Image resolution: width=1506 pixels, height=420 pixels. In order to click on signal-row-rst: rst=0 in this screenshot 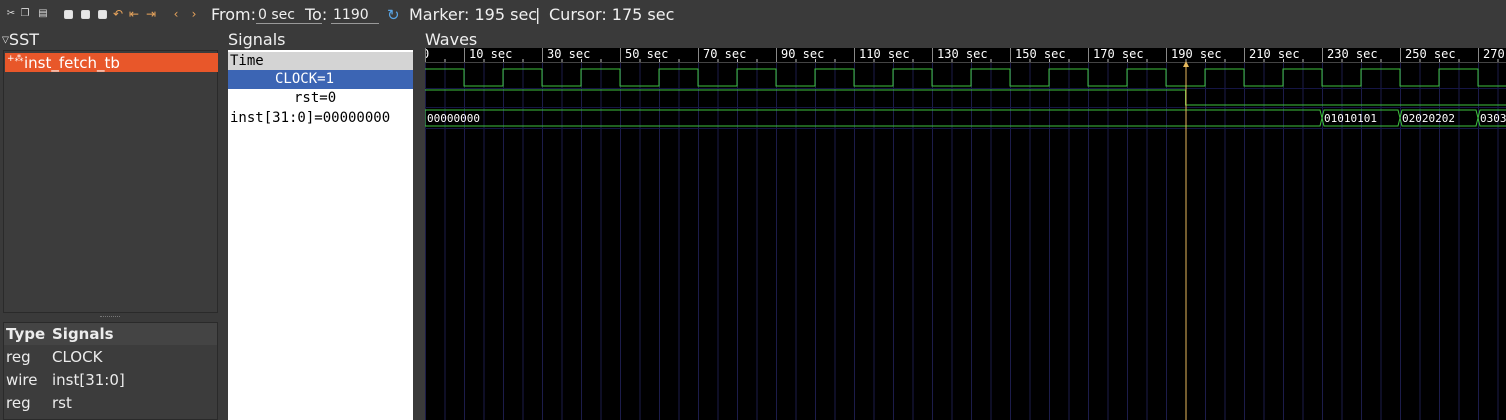, I will do `click(320, 98)`.